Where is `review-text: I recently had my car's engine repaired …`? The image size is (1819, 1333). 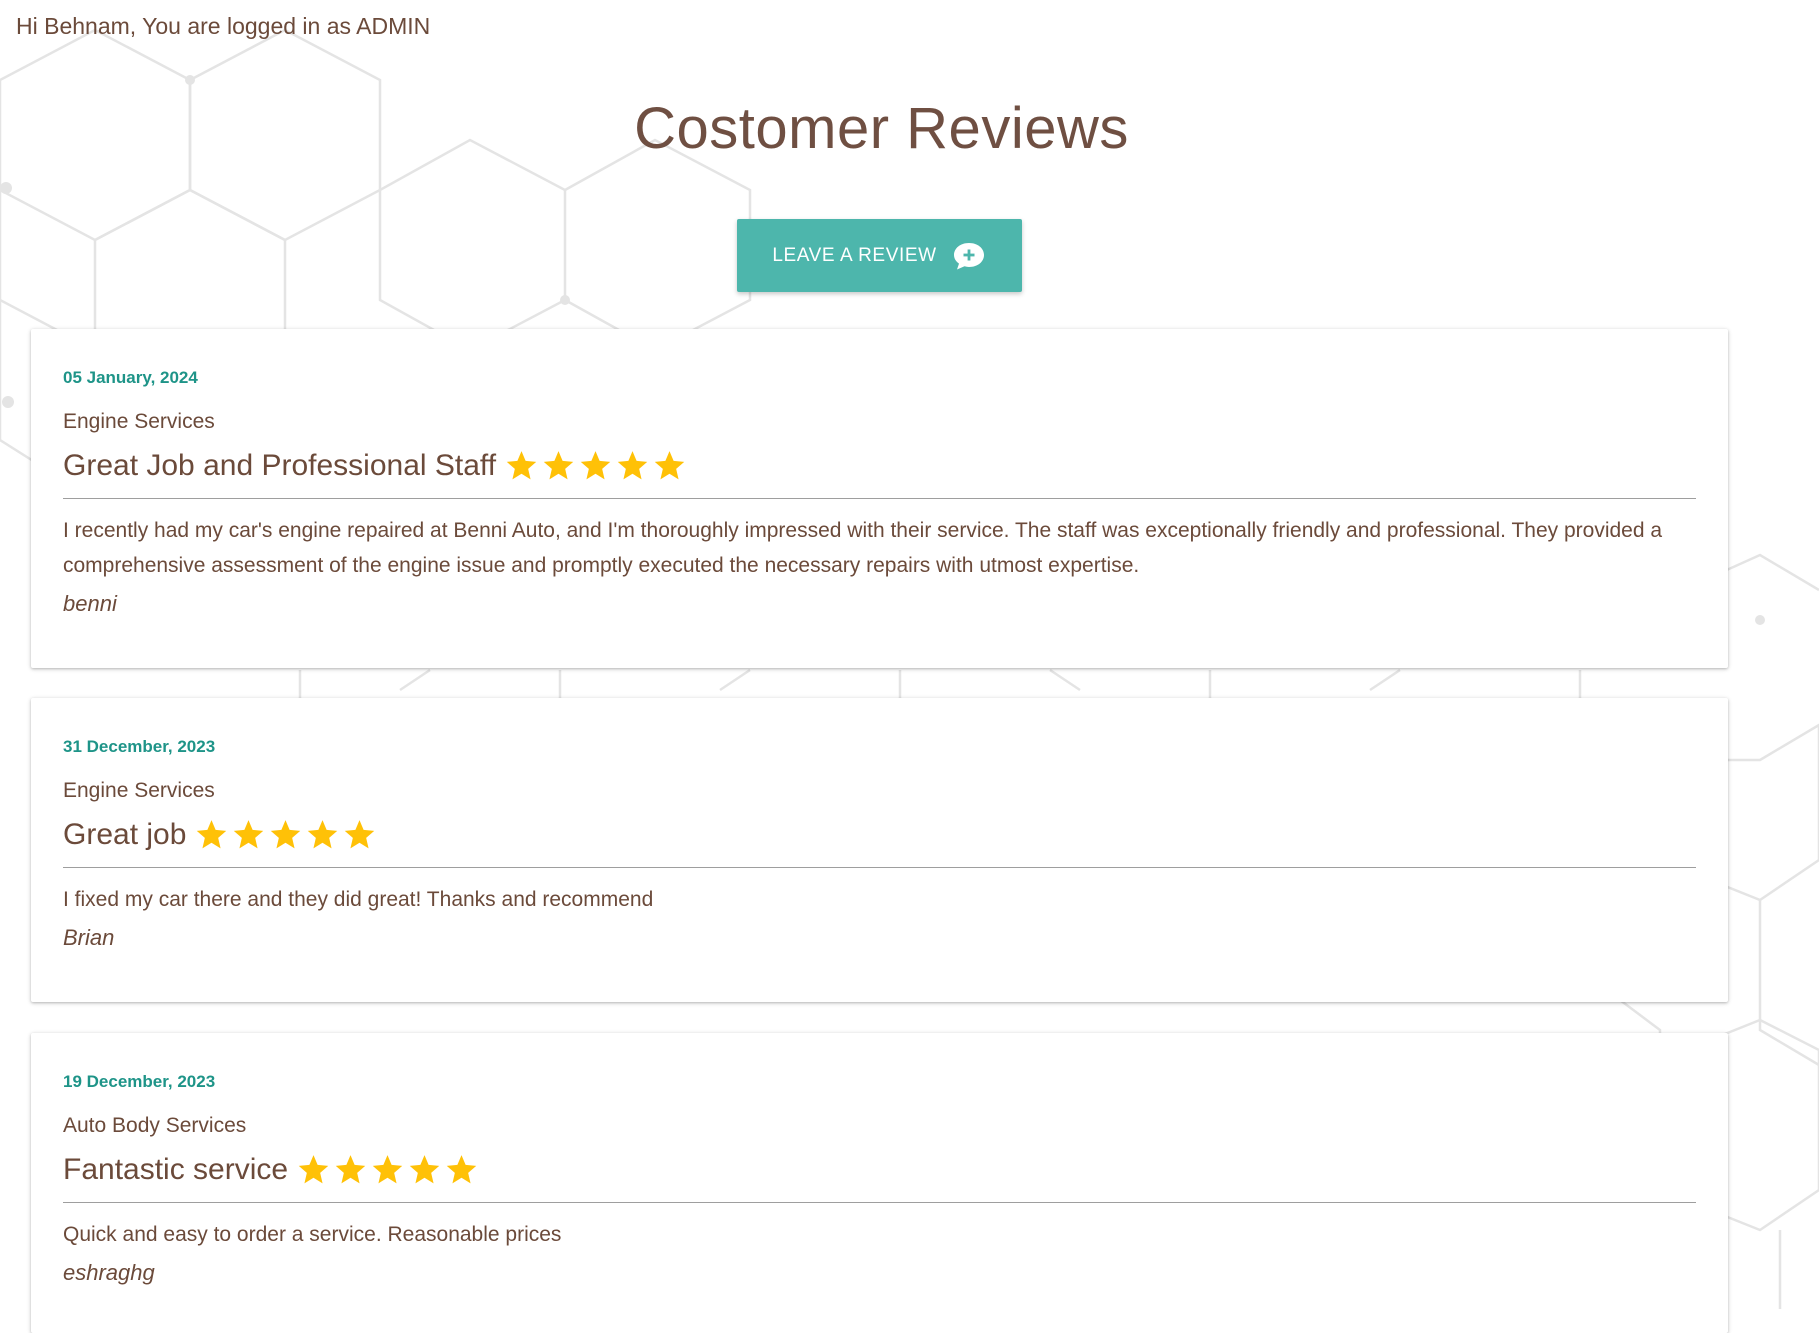
review-text: I recently had my car's engine repaired … is located at coordinates (863, 548).